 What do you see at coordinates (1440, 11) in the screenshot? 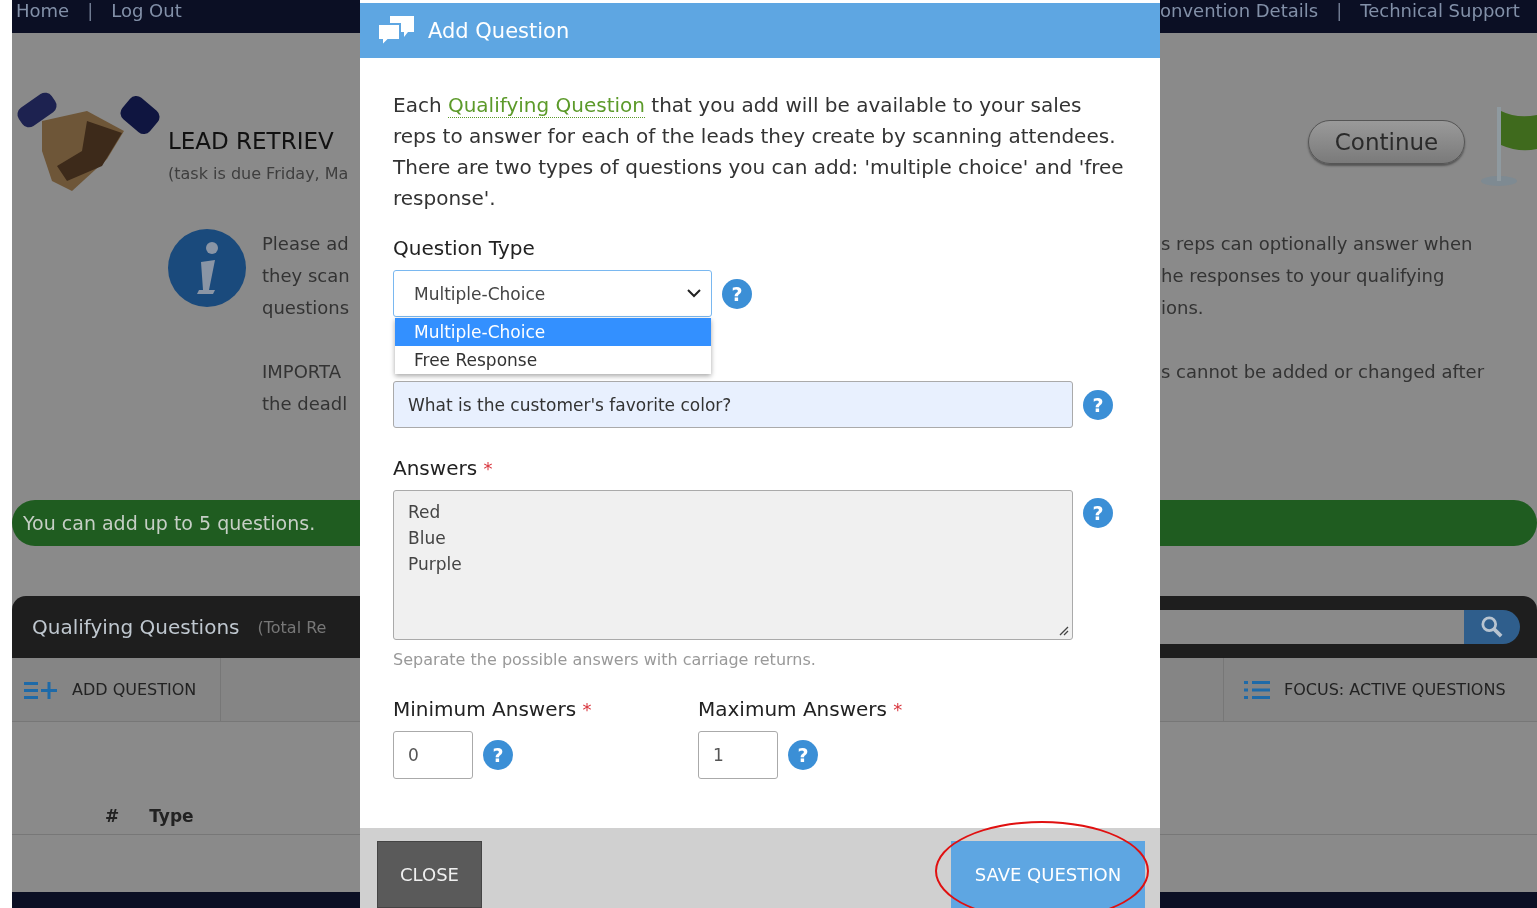
I see `nav-link: Technical Support` at bounding box center [1440, 11].